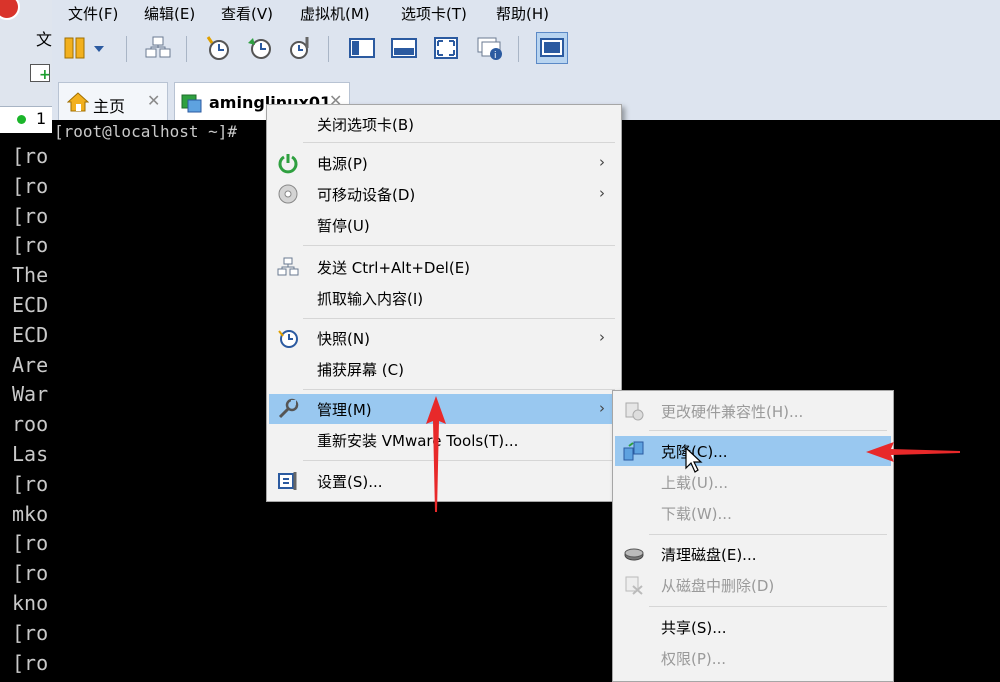 This screenshot has height=682, width=1000. Describe the element at coordinates (169, 13) in the screenshot. I see `menu-edit: 编辑(E)` at that location.